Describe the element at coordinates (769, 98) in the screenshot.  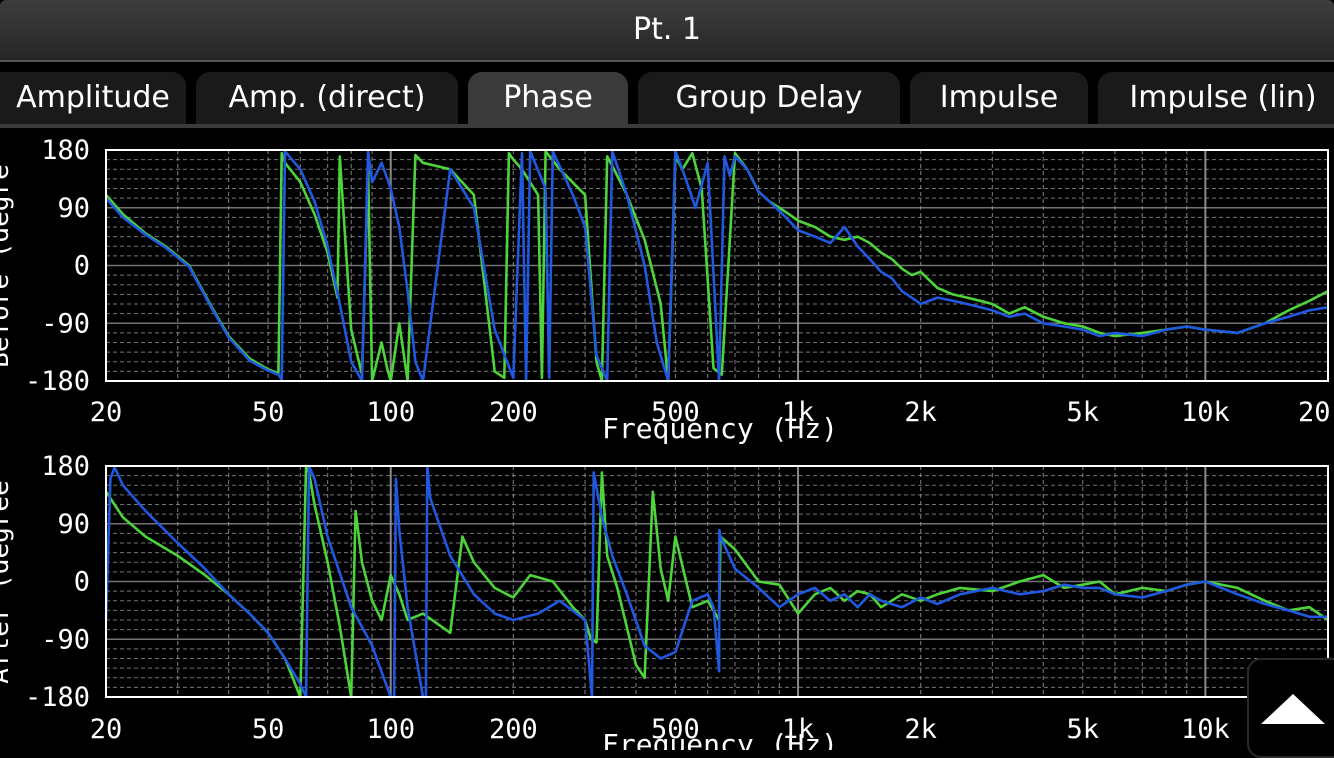
I see `tab-group-delay: Group Delay` at that location.